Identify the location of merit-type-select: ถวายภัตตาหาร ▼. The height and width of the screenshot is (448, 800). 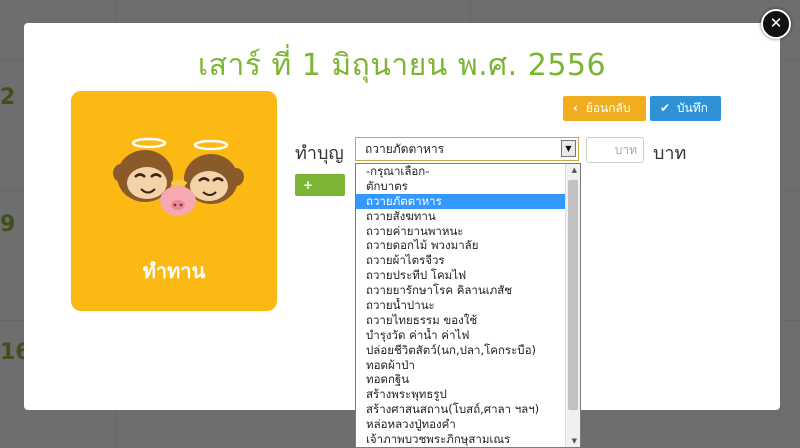
(467, 149).